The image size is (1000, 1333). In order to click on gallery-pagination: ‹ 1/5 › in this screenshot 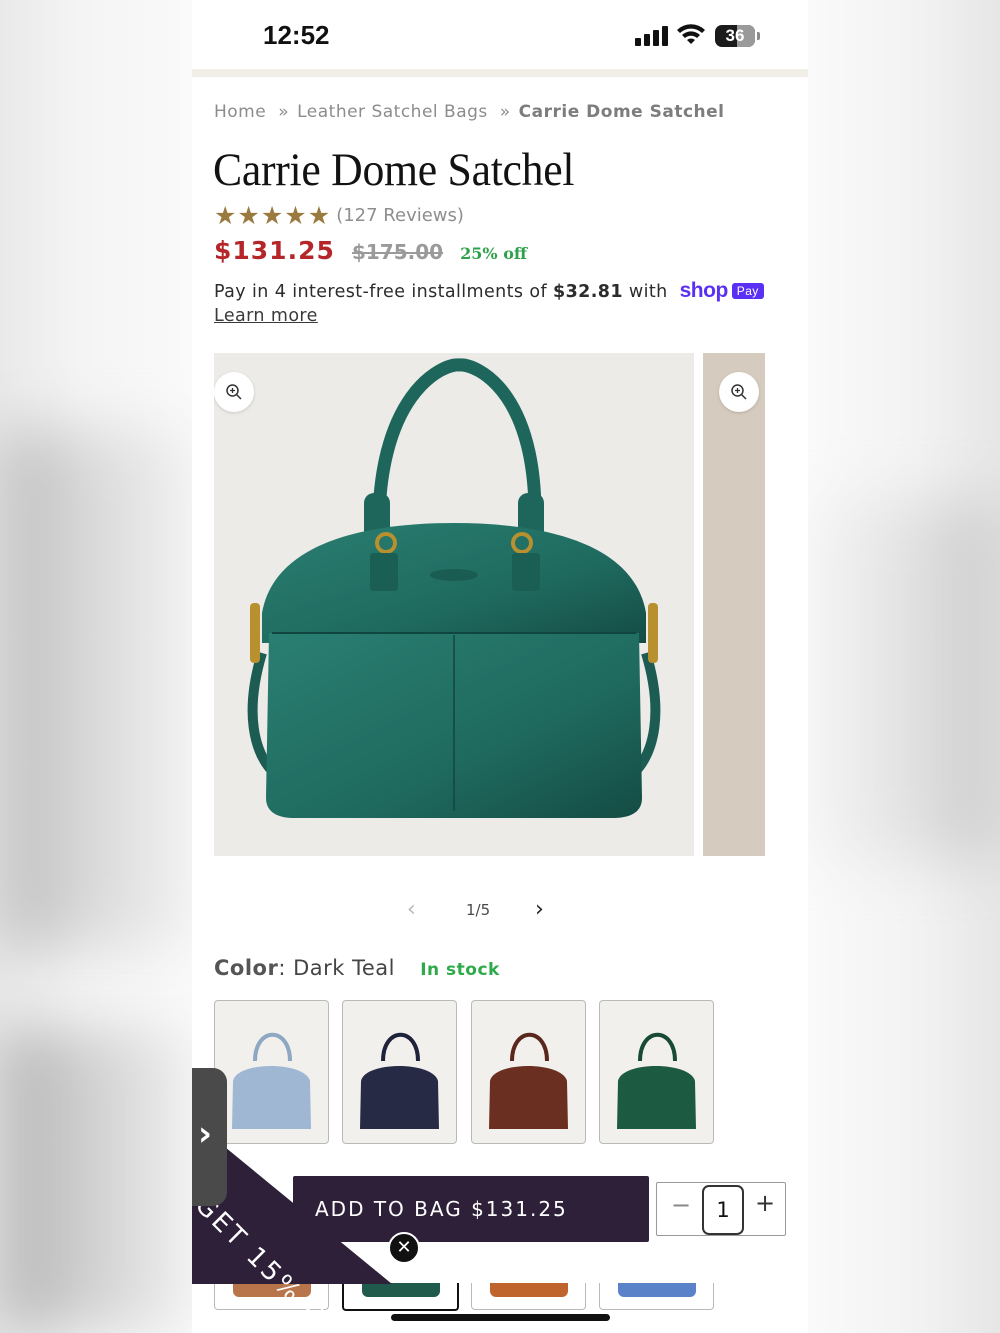, I will do `click(482, 910)`.